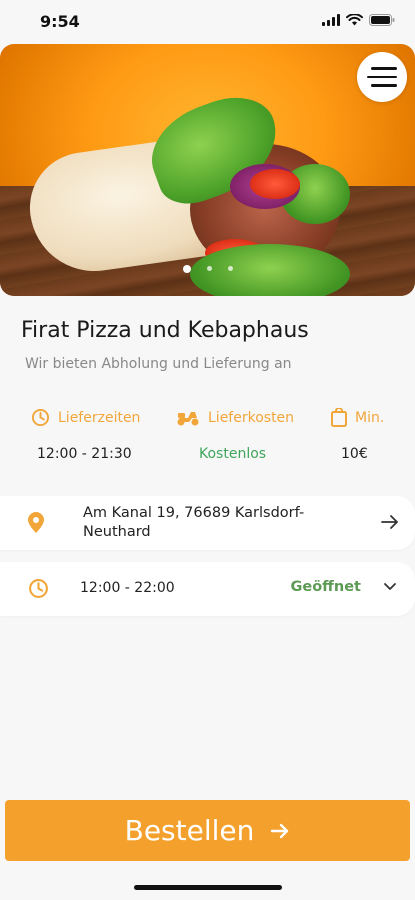 The width and height of the screenshot is (415, 900). What do you see at coordinates (331, 20) in the screenshot?
I see `signal-icon` at bounding box center [331, 20].